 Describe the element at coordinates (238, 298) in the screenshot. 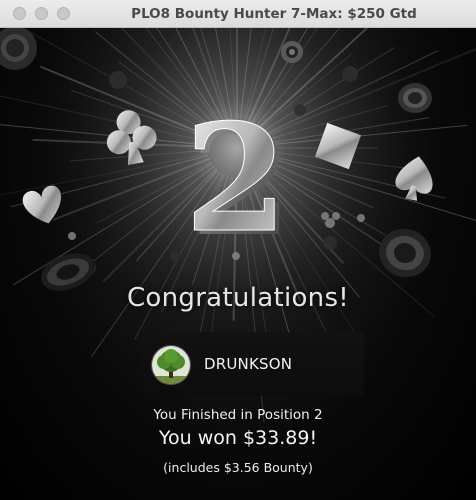

I see `congratulations-heading: Congratulations!` at that location.